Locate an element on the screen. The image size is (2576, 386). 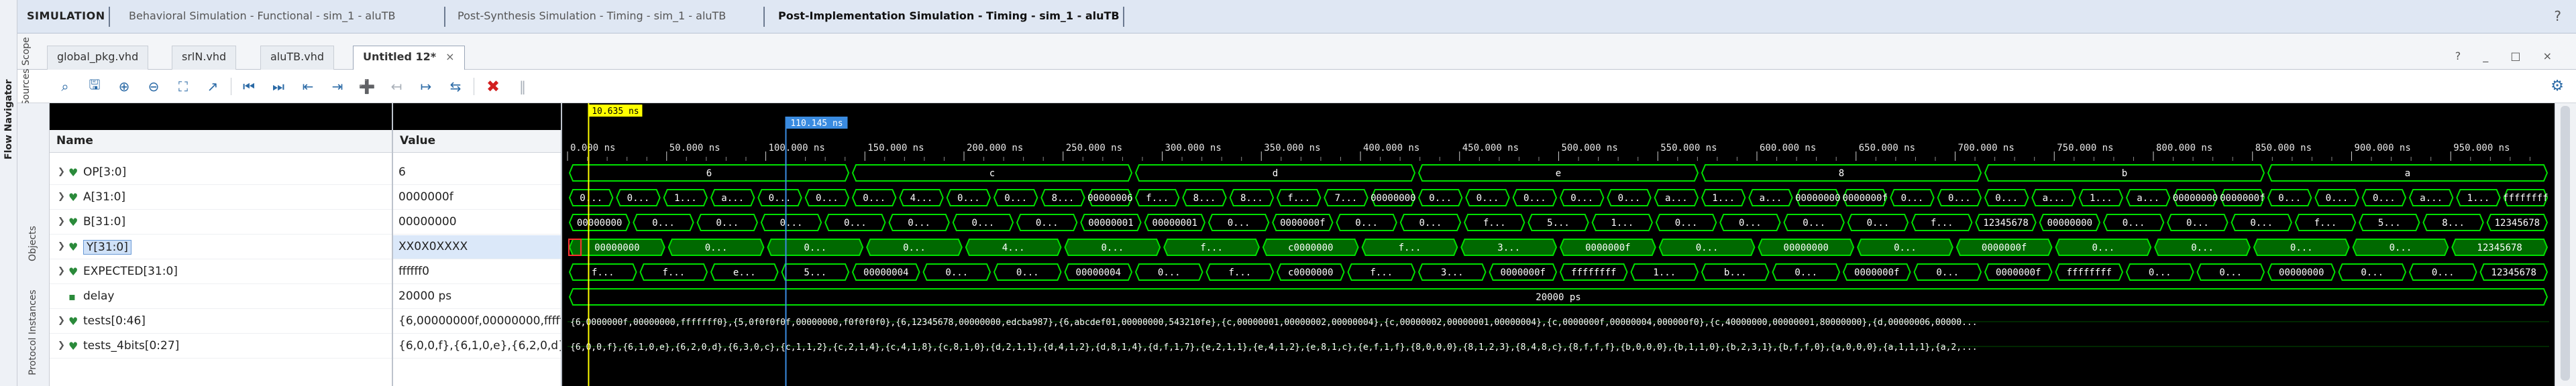
signal-value-row: 00000000 is located at coordinates (477, 222).